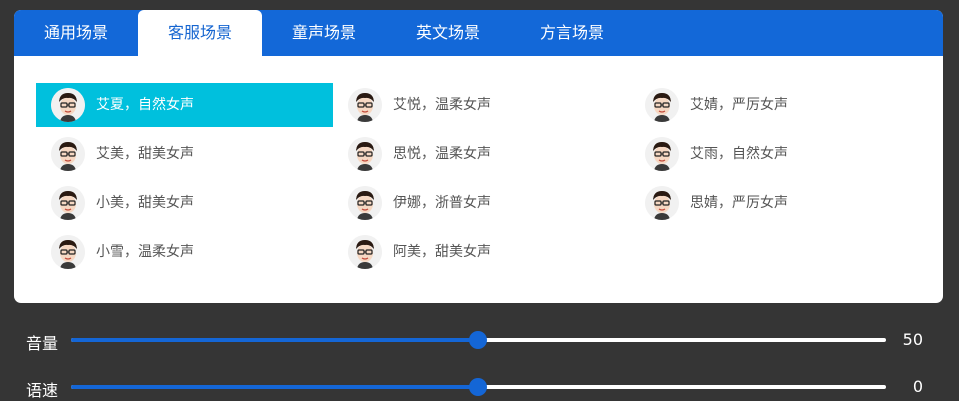 The image size is (959, 401). Describe the element at coordinates (442, 203) in the screenshot. I see `voice-option-label: 伊娜，浙普女声` at that location.